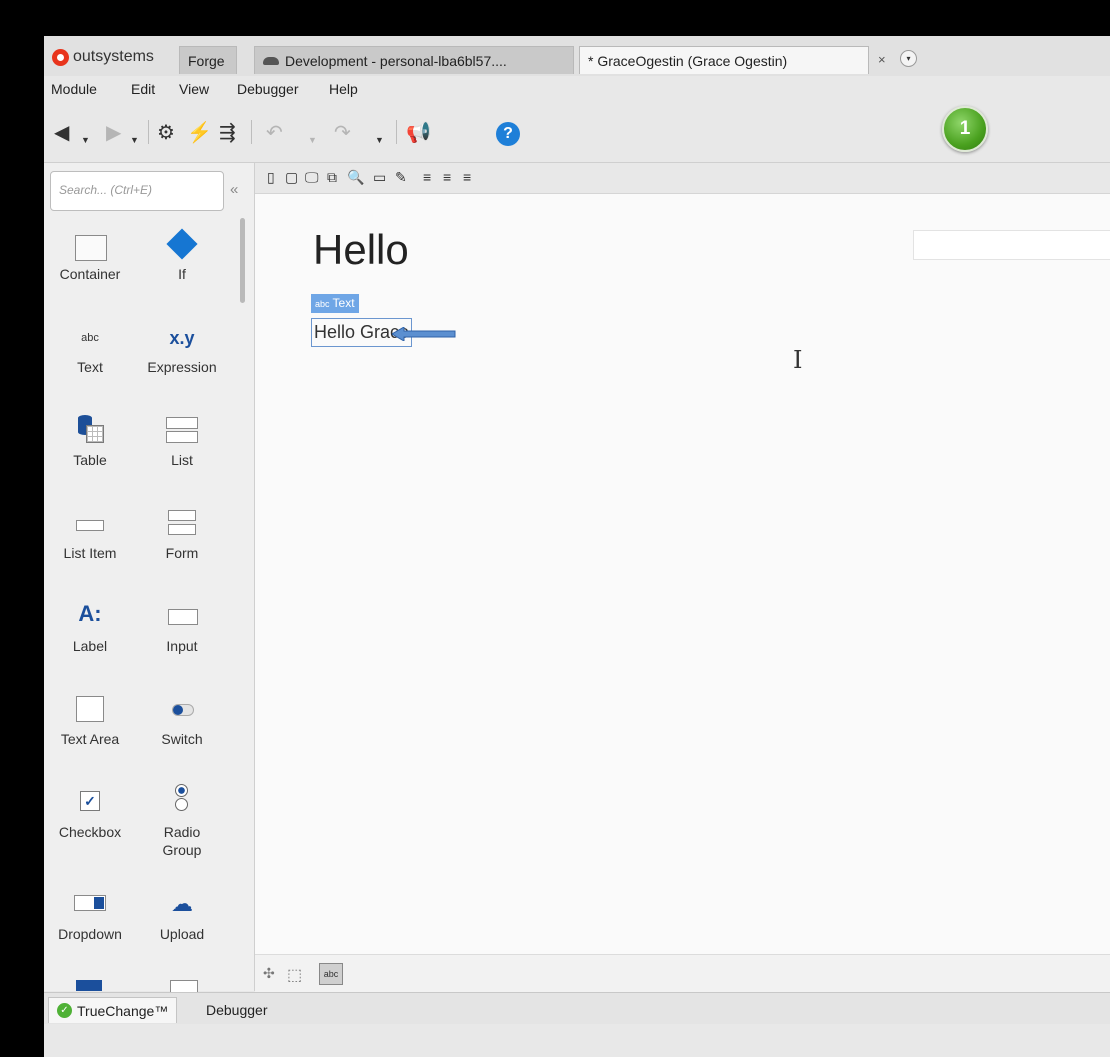 The image size is (1110, 1057). Describe the element at coordinates (182, 903) in the screenshot. I see `cloud-upload-icon: ☁` at that location.